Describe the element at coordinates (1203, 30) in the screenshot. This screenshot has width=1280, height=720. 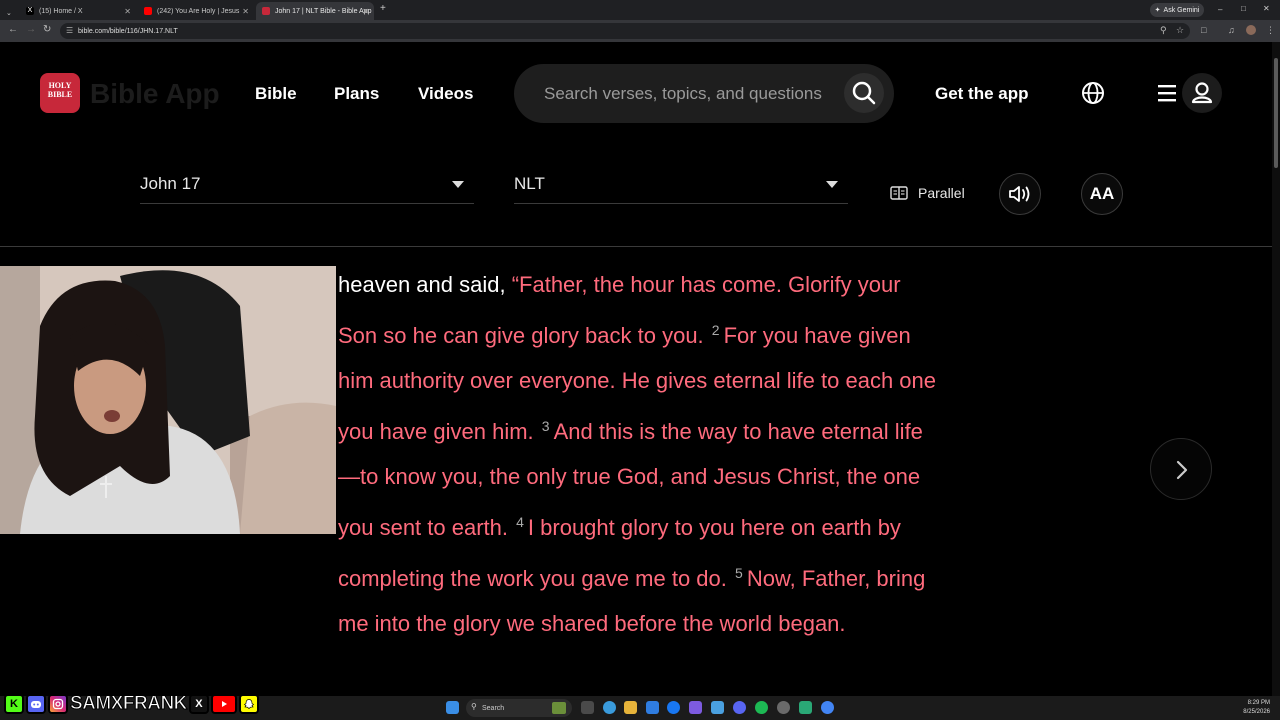
I see `extensions-icon: □` at that location.